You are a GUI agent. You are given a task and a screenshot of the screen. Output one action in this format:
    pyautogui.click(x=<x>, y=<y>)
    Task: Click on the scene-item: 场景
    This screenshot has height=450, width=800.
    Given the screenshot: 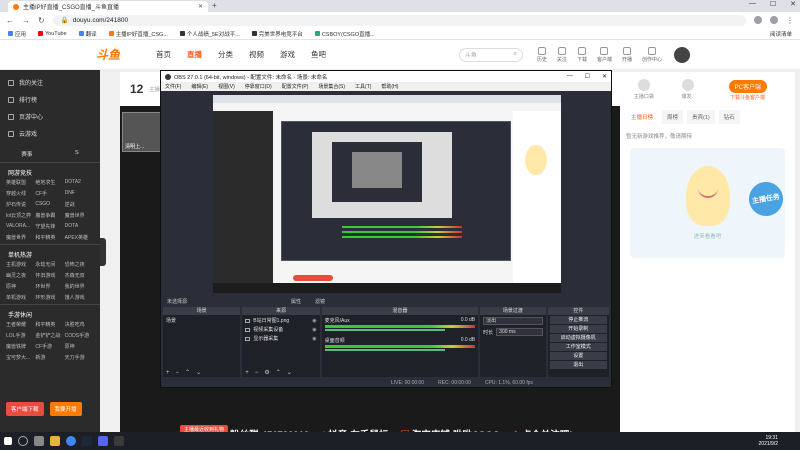 What is the action you would take?
    pyautogui.click(x=201, y=320)
    